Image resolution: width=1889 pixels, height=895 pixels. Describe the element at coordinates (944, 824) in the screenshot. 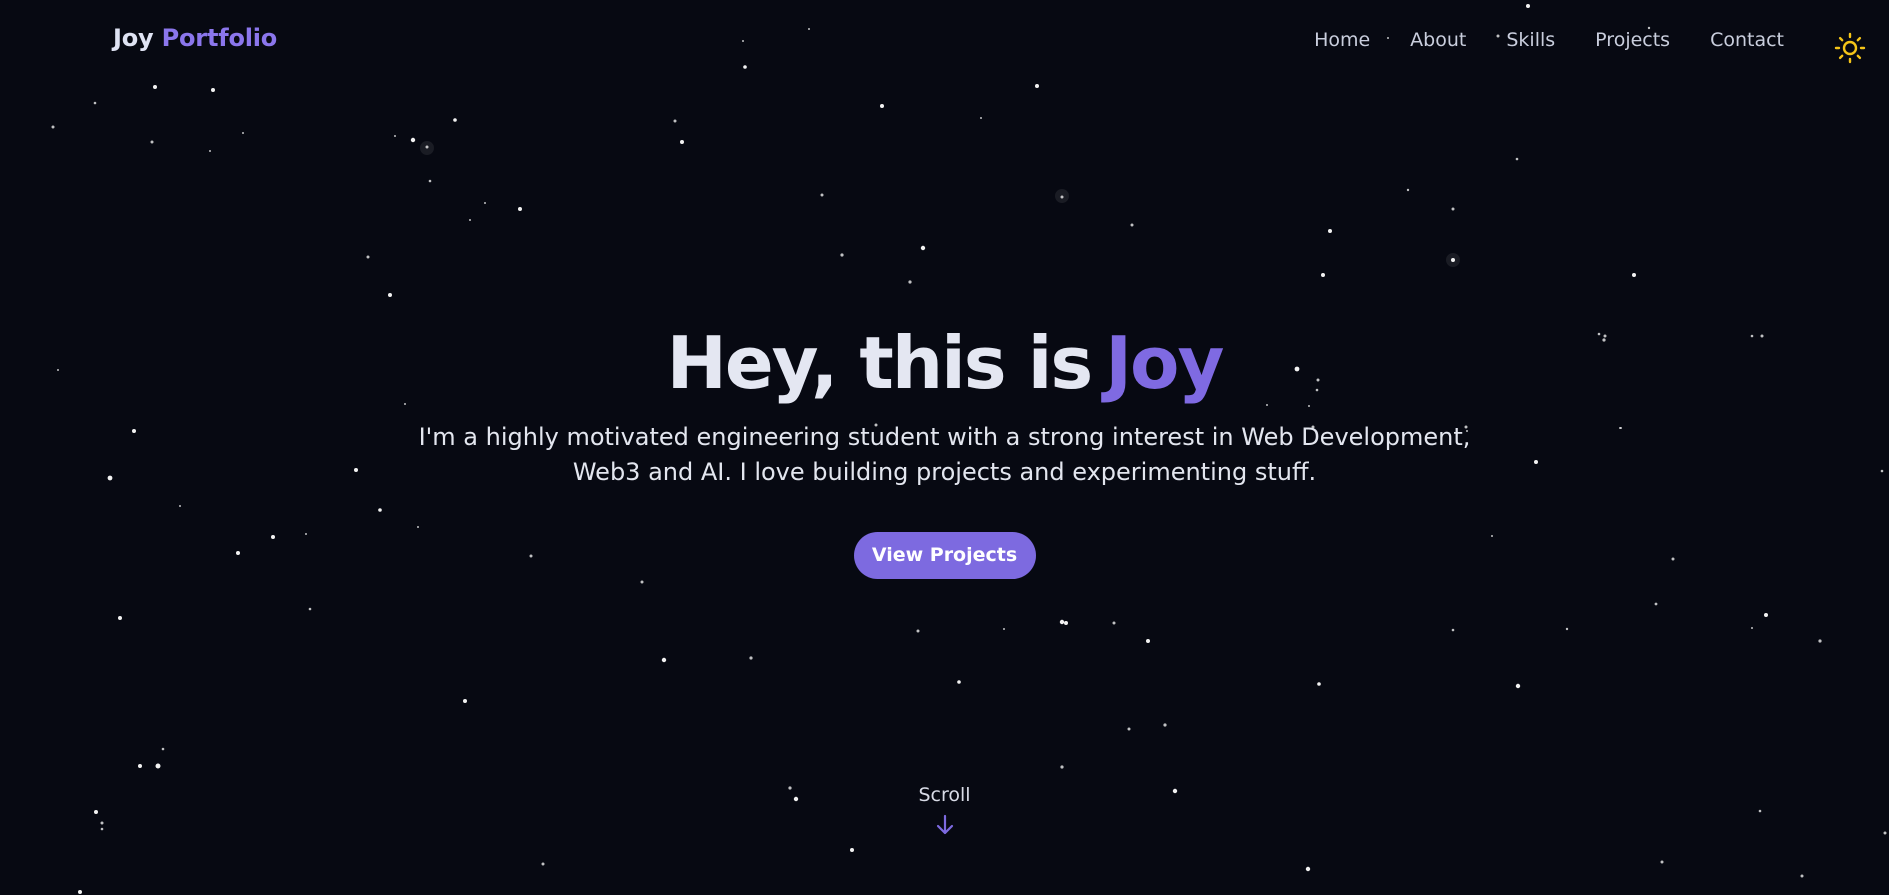

I see `arrow-down-icon` at that location.